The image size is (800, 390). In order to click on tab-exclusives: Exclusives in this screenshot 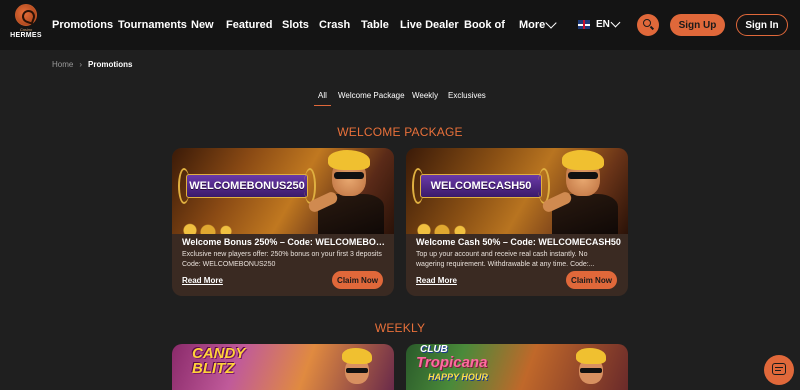, I will do `click(467, 95)`.